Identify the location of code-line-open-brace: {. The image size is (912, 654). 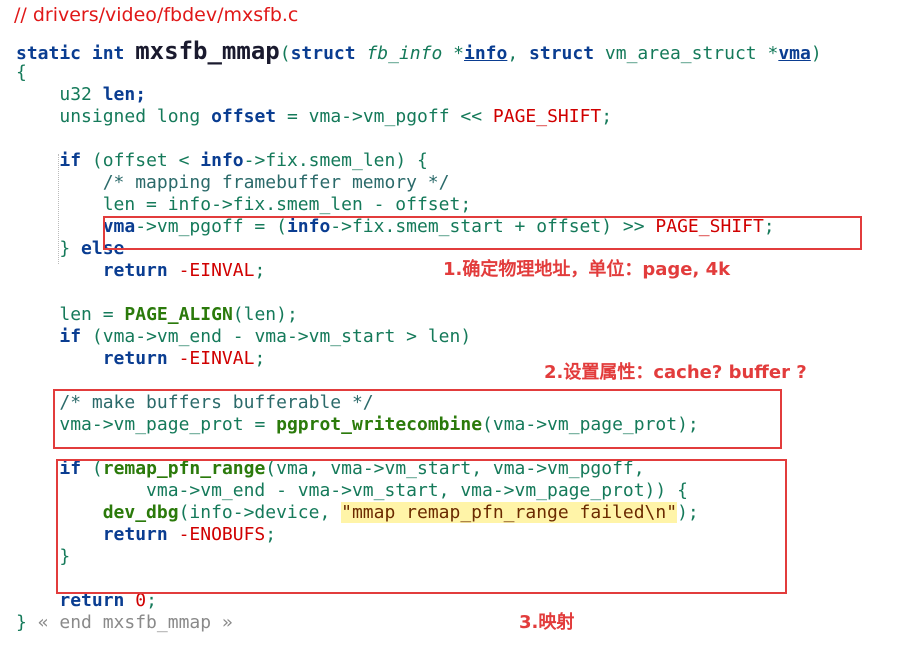
(464, 73).